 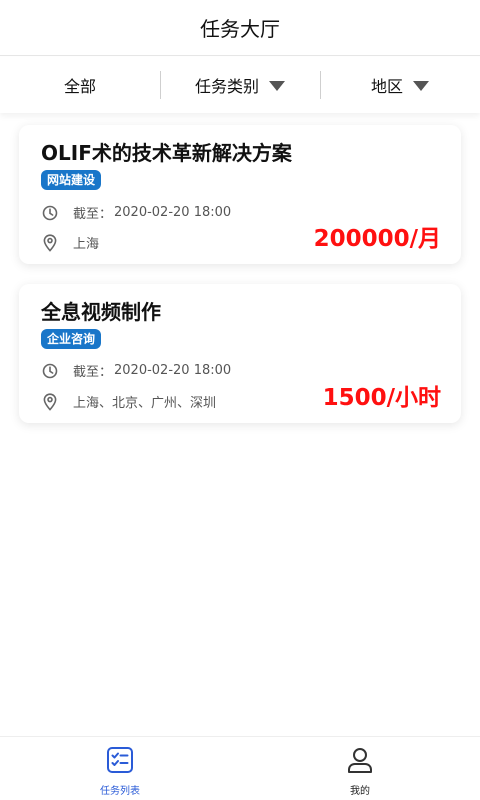 What do you see at coordinates (86, 244) in the screenshot?
I see `location-text: 上海` at bounding box center [86, 244].